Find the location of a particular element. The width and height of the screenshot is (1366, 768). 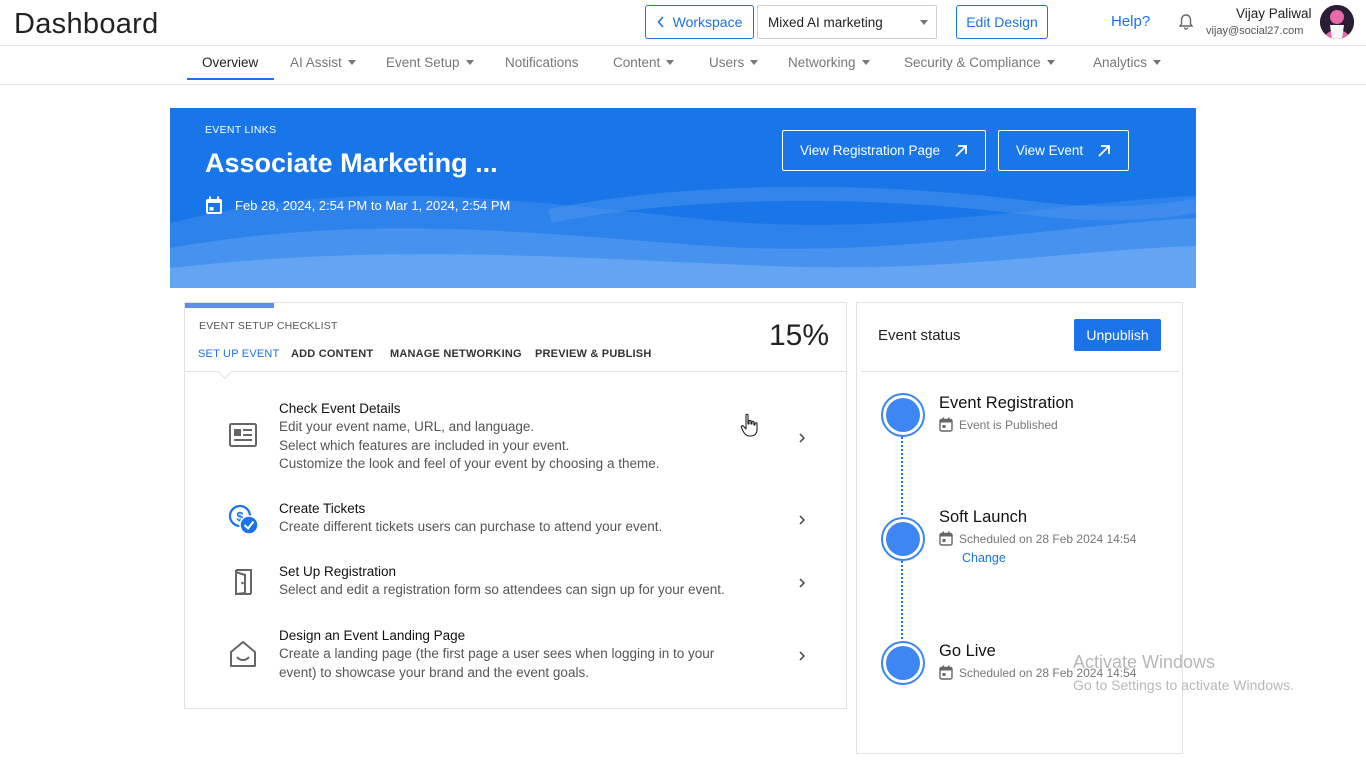

nav-item-label: Users is located at coordinates (727, 62).